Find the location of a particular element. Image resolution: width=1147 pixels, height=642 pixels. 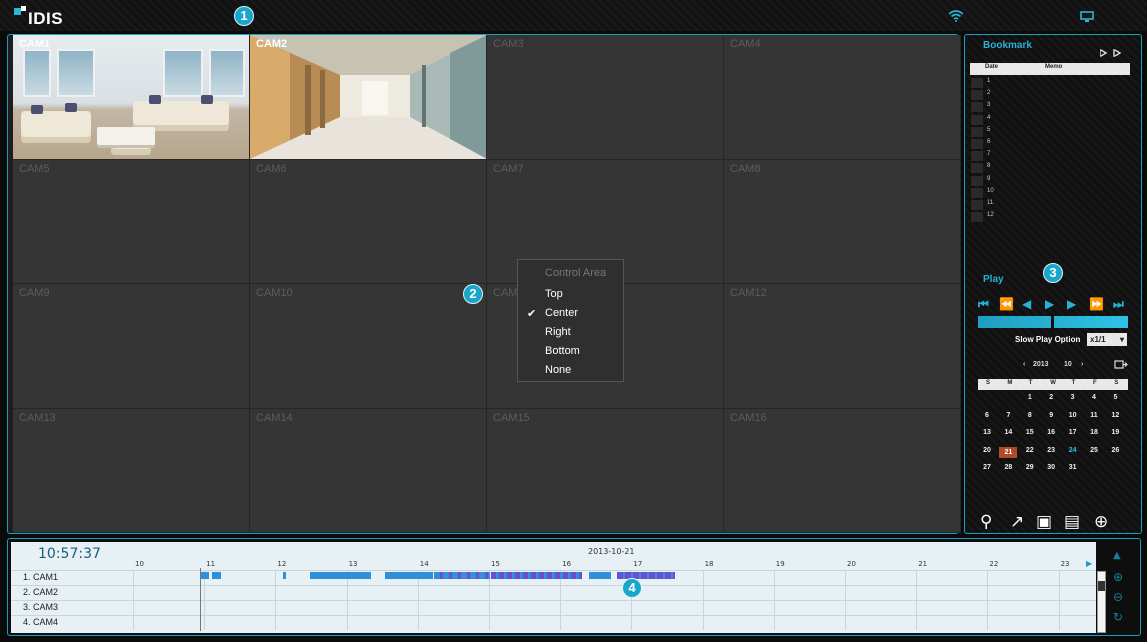

camera-tile-5: CAM5 is located at coordinates (131, 221).